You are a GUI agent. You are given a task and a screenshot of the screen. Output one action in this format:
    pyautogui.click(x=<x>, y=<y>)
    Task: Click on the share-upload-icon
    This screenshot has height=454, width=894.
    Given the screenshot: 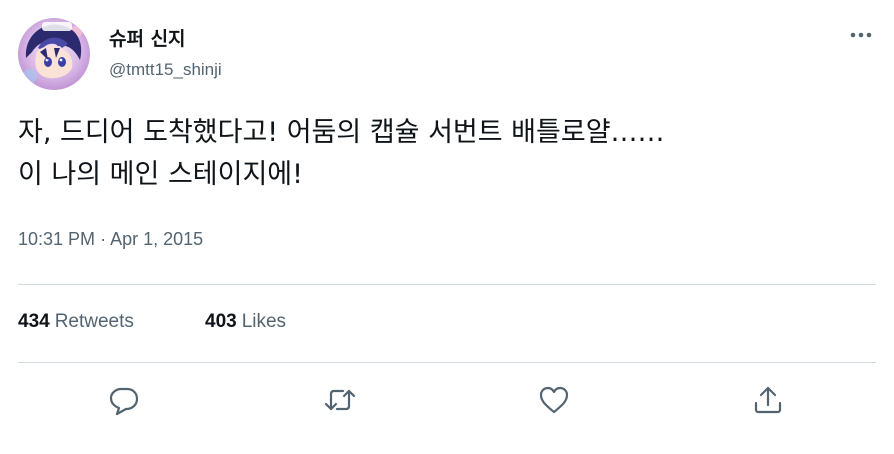 What is the action you would take?
    pyautogui.click(x=768, y=400)
    